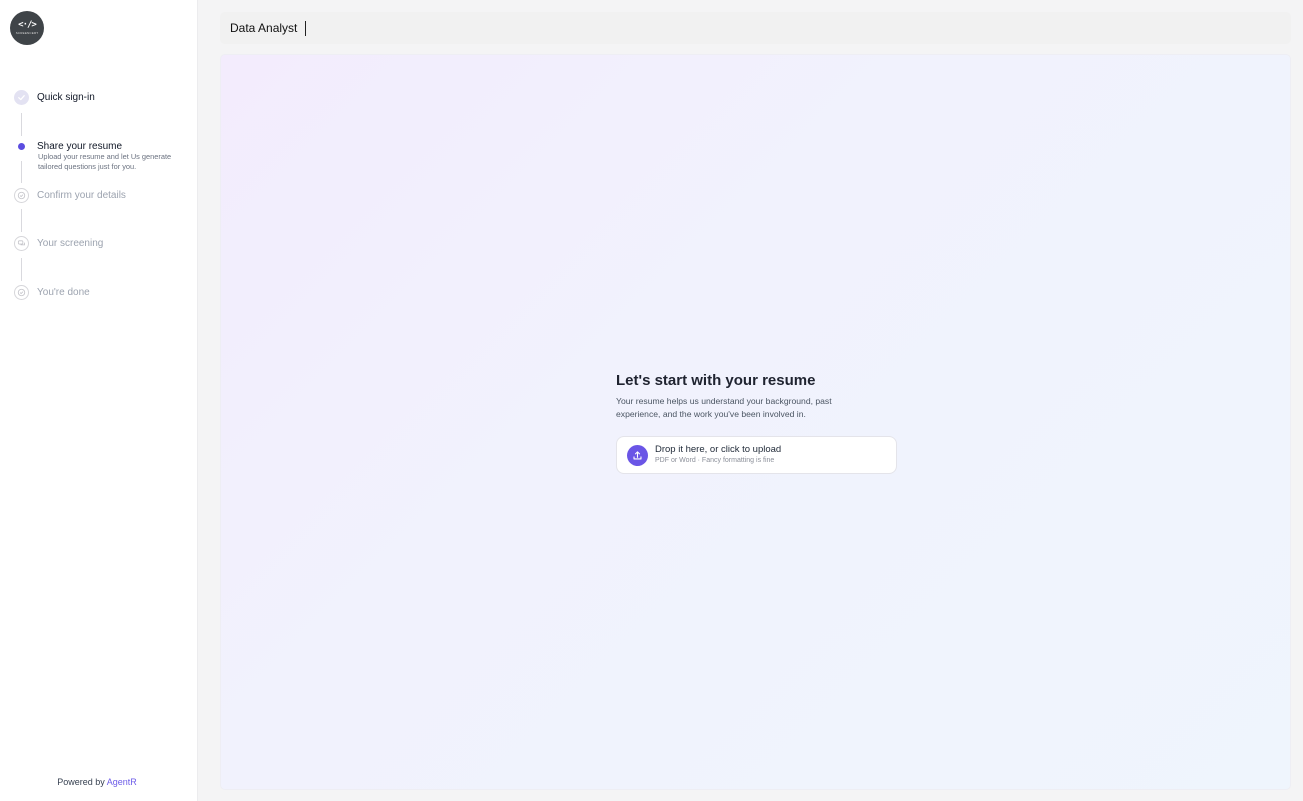 This screenshot has width=1303, height=801. Describe the element at coordinates (70, 243) in the screenshot. I see `step-label: Your screening` at that location.